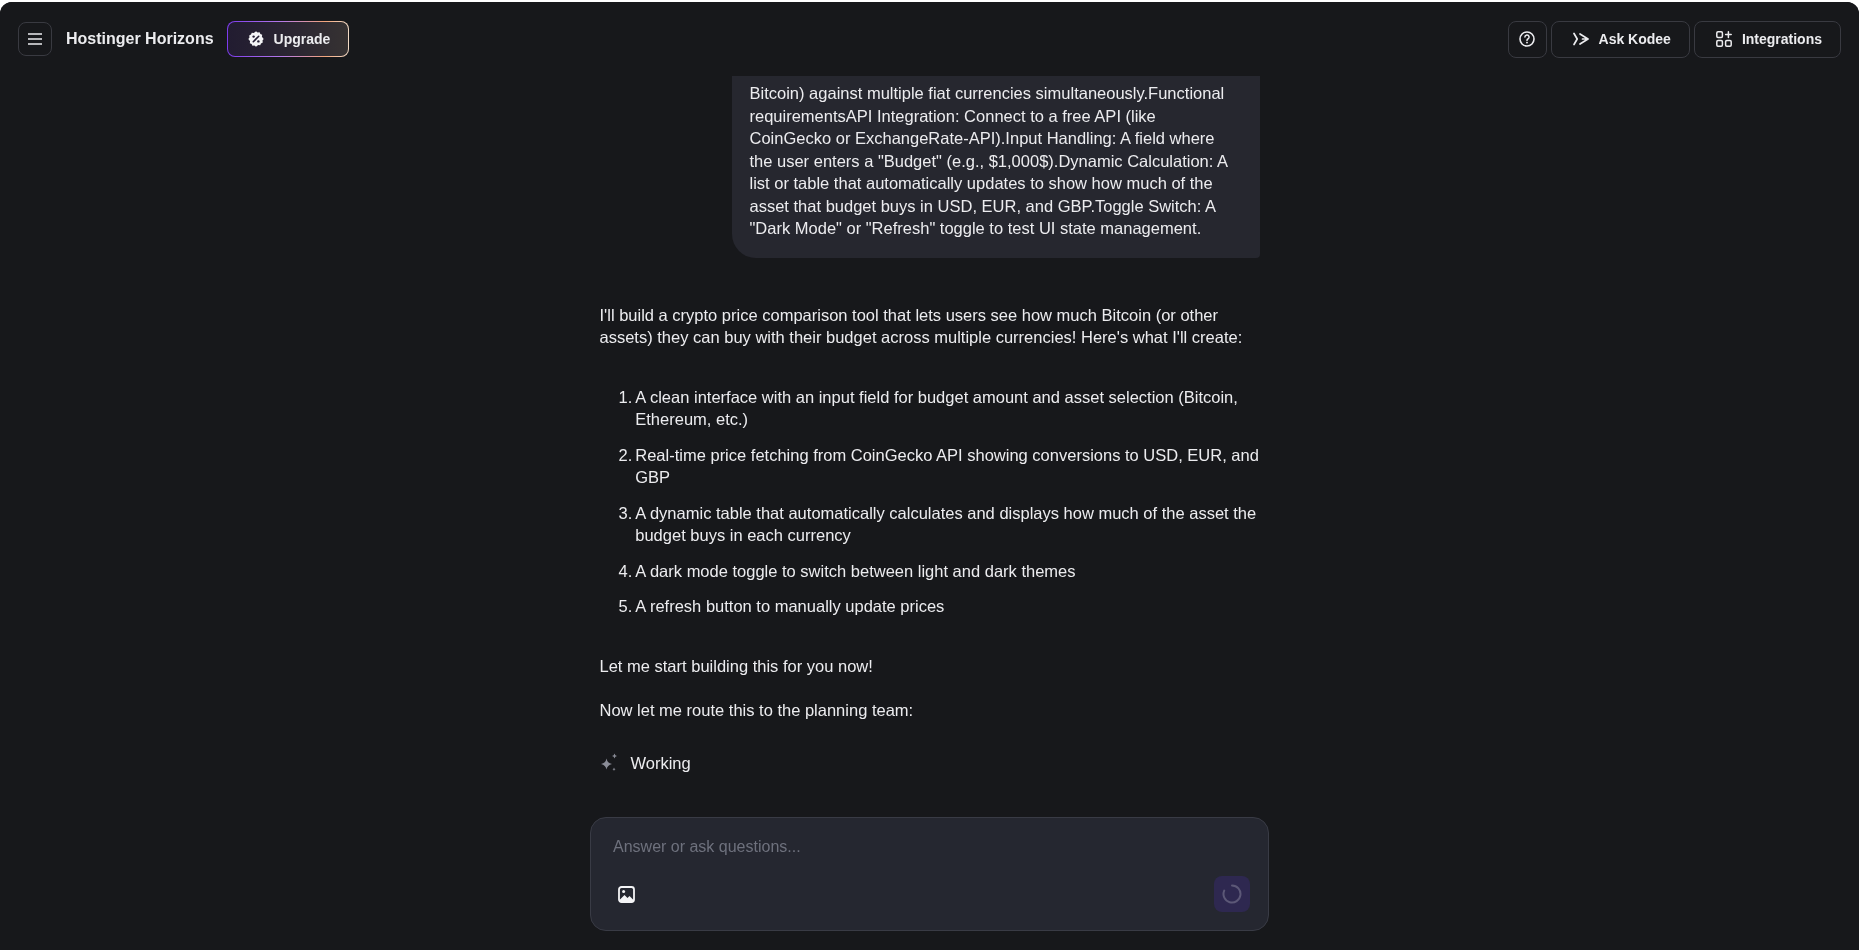  I want to click on percent-badge-icon, so click(255, 39).